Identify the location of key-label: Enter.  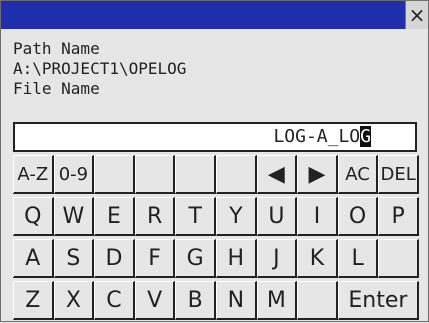
(378, 300).